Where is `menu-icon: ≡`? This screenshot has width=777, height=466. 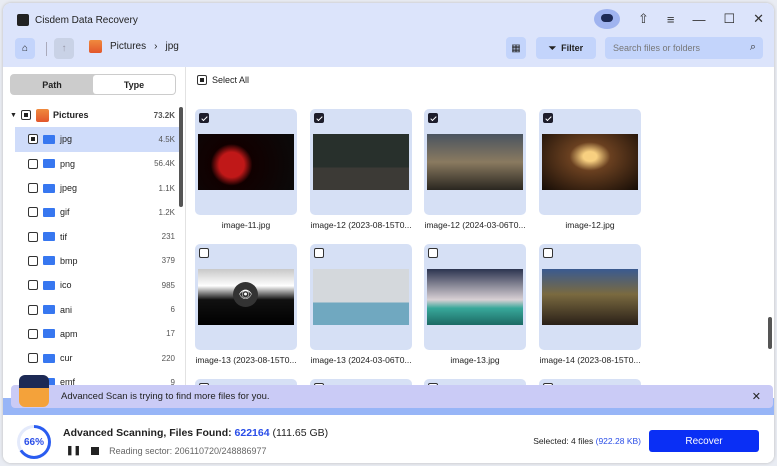 menu-icon: ≡ is located at coordinates (671, 19).